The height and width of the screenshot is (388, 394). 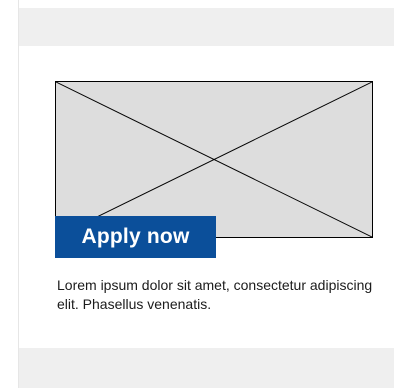 What do you see at coordinates (135, 237) in the screenshot?
I see `apply-now-button: Apply now` at bounding box center [135, 237].